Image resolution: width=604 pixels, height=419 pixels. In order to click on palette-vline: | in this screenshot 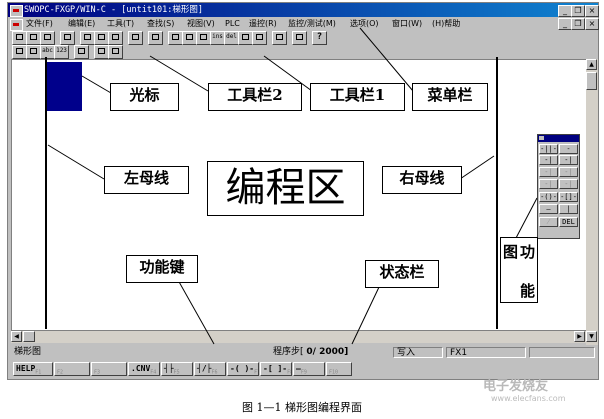, I will do `click(568, 209)`.